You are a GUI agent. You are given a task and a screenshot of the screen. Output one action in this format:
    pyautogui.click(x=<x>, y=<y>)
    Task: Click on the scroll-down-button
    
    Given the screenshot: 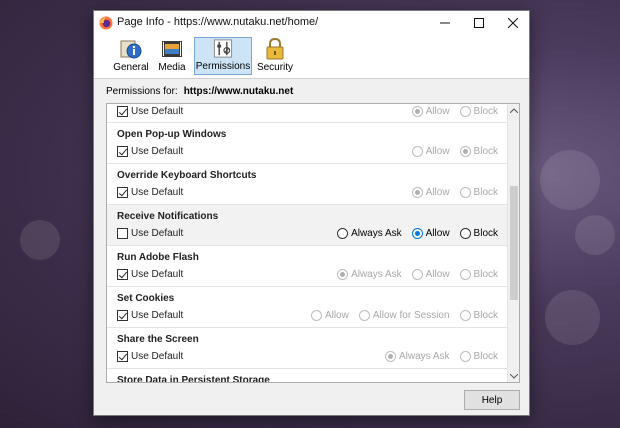 What is the action you would take?
    pyautogui.click(x=513, y=376)
    